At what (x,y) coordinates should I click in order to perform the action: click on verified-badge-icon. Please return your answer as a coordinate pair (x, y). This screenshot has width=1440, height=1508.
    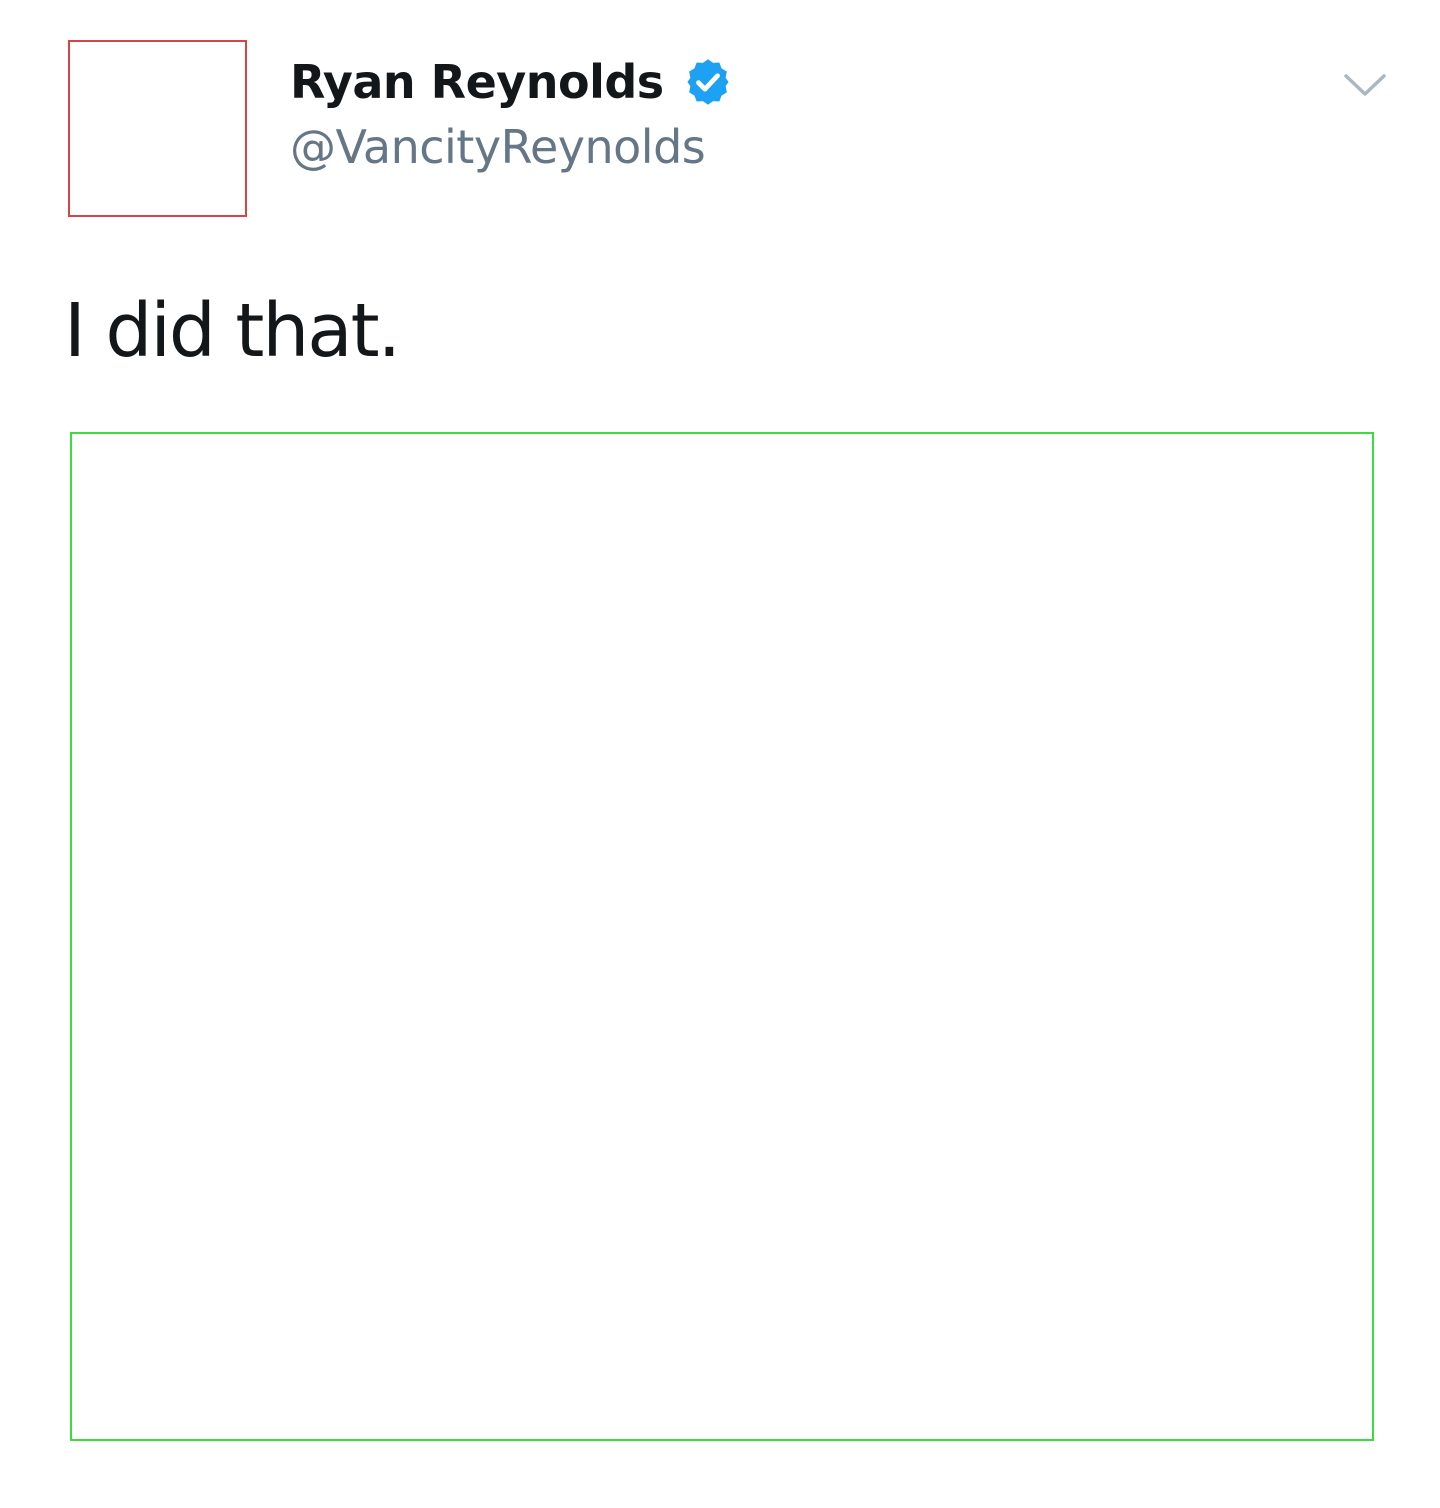
    Looking at the image, I should click on (708, 82).